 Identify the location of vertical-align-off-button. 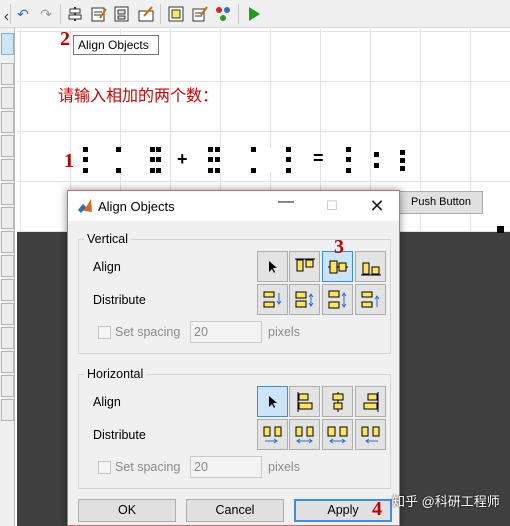
(272, 266).